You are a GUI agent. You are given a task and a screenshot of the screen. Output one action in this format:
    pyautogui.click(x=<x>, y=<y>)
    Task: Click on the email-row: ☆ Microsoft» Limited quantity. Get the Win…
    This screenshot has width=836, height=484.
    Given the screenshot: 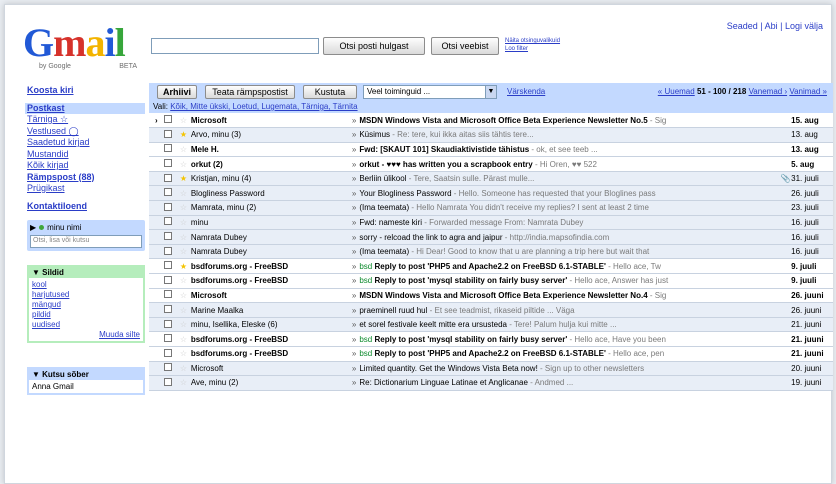 What is the action you would take?
    pyautogui.click(x=491, y=368)
    